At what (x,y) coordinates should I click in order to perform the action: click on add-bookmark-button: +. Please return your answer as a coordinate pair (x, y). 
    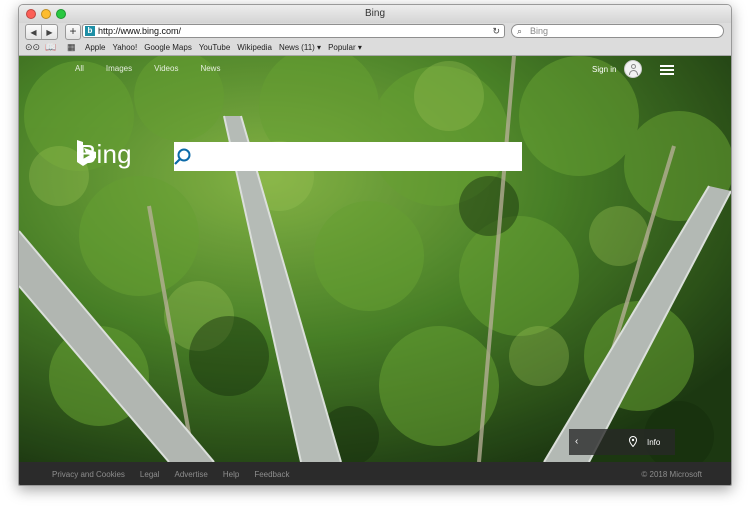
    Looking at the image, I should click on (73, 32).